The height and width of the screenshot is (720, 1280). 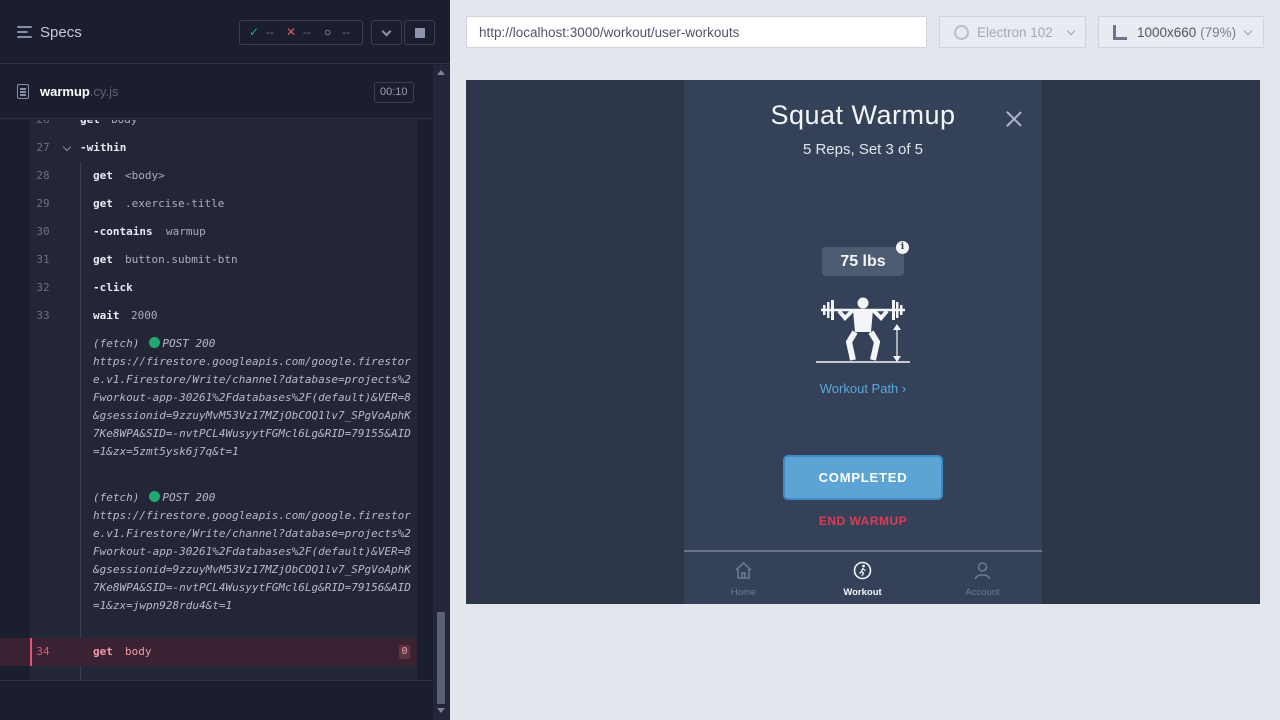 I want to click on info-icon: i, so click(x=902, y=247).